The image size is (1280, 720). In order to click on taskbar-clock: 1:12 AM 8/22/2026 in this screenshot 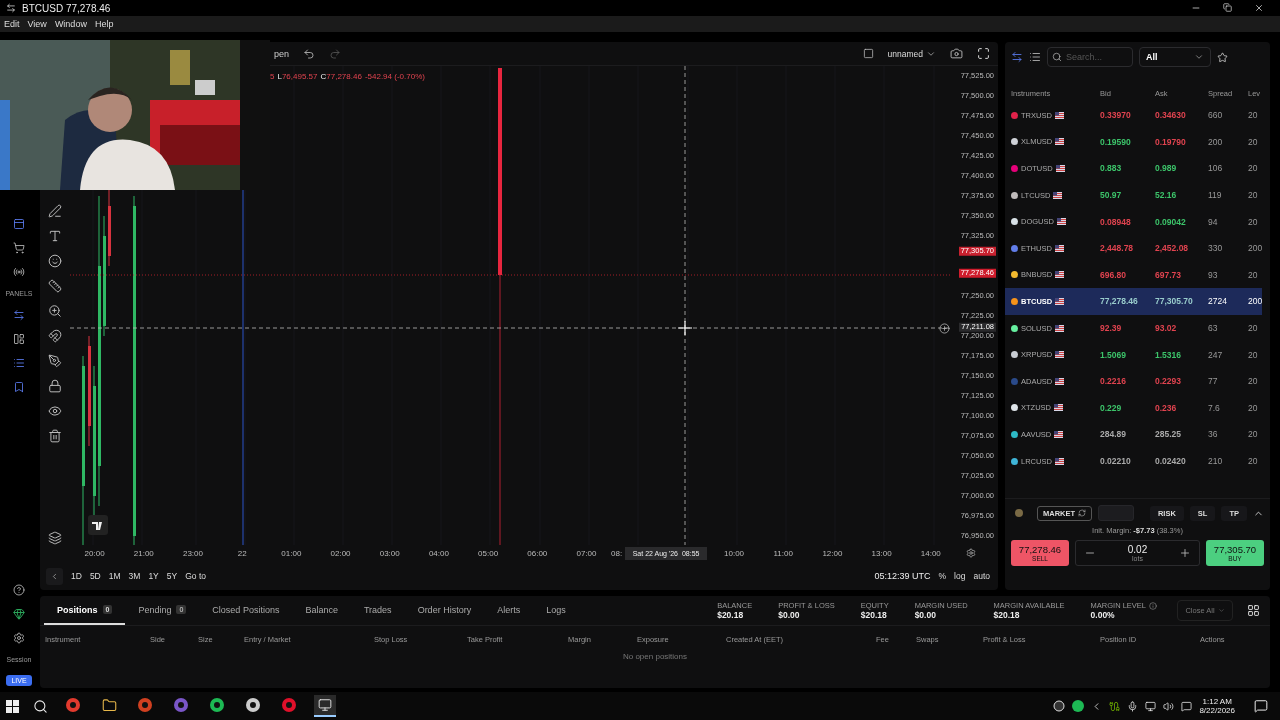, I will do `click(1217, 706)`.